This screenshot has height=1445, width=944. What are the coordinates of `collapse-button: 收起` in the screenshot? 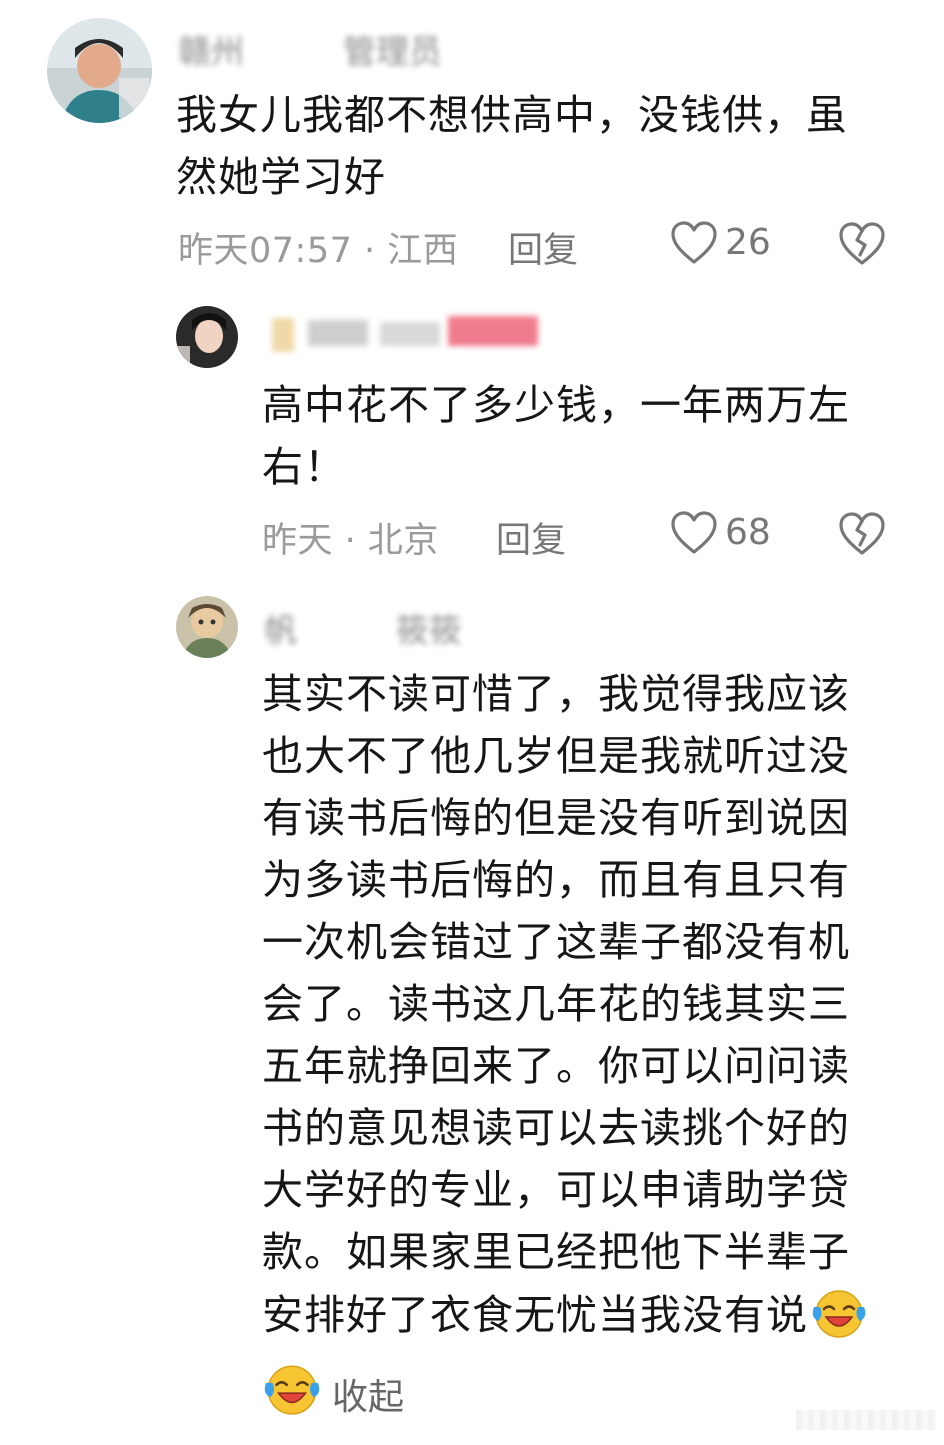 It's located at (368, 1394).